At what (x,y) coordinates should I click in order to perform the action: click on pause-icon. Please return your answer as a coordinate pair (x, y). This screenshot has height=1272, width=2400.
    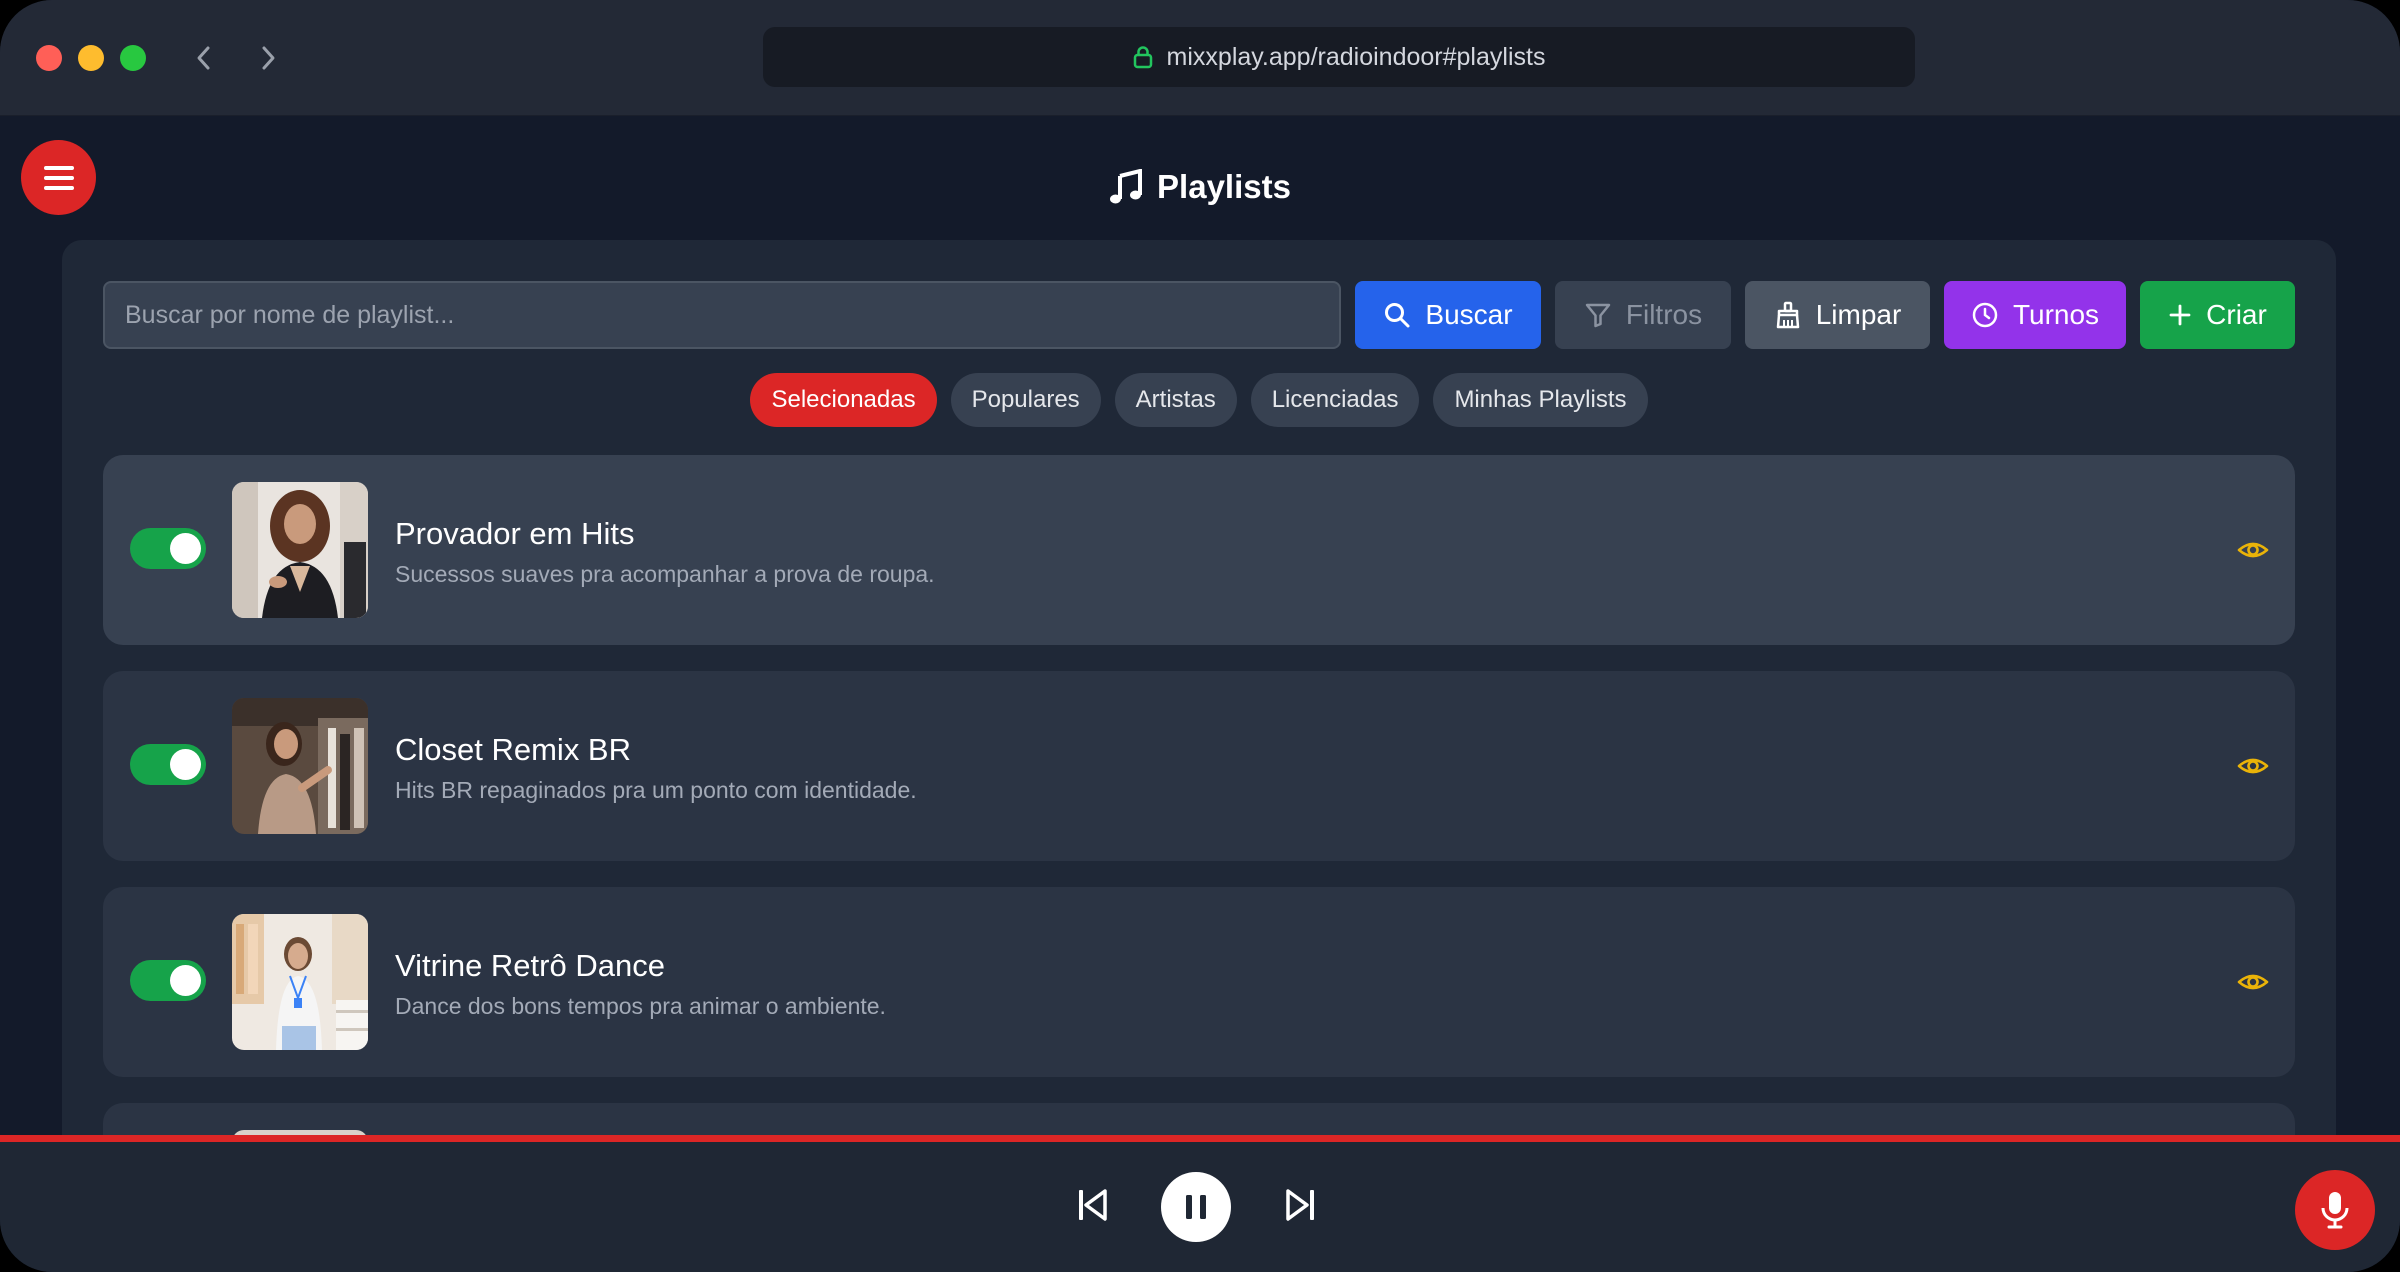
    Looking at the image, I should click on (1196, 1207).